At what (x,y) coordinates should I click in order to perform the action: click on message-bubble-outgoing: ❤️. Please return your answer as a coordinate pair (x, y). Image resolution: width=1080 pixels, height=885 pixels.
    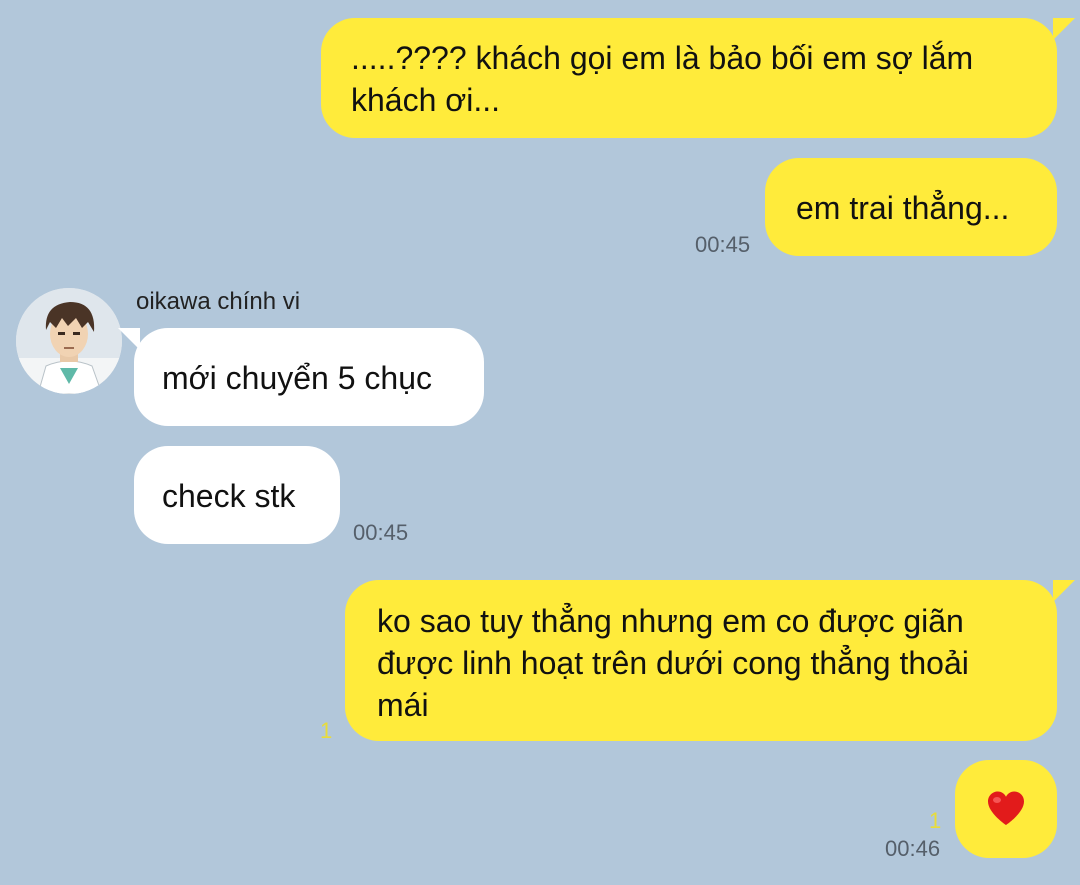
    Looking at the image, I should click on (1006, 809).